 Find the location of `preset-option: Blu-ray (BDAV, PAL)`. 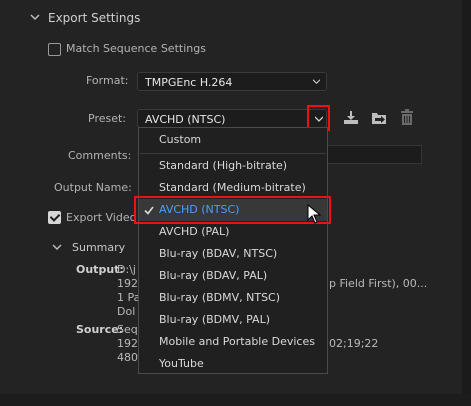

preset-option: Blu-ray (BDAV, PAL) is located at coordinates (233, 276).